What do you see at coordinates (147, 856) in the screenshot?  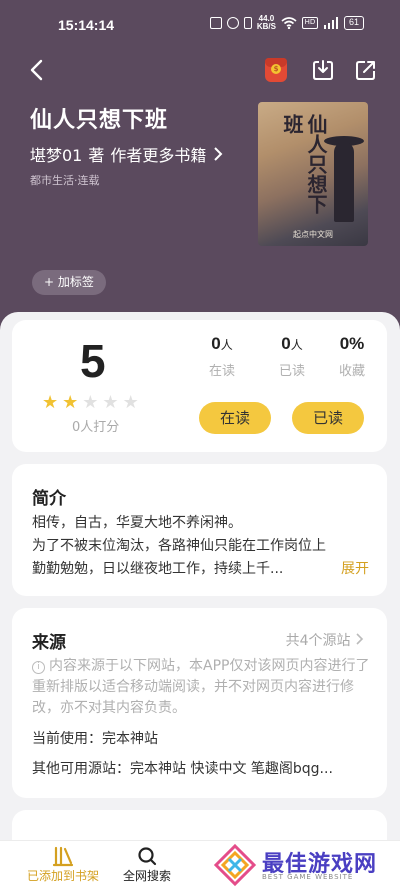 I see `search-icon` at bounding box center [147, 856].